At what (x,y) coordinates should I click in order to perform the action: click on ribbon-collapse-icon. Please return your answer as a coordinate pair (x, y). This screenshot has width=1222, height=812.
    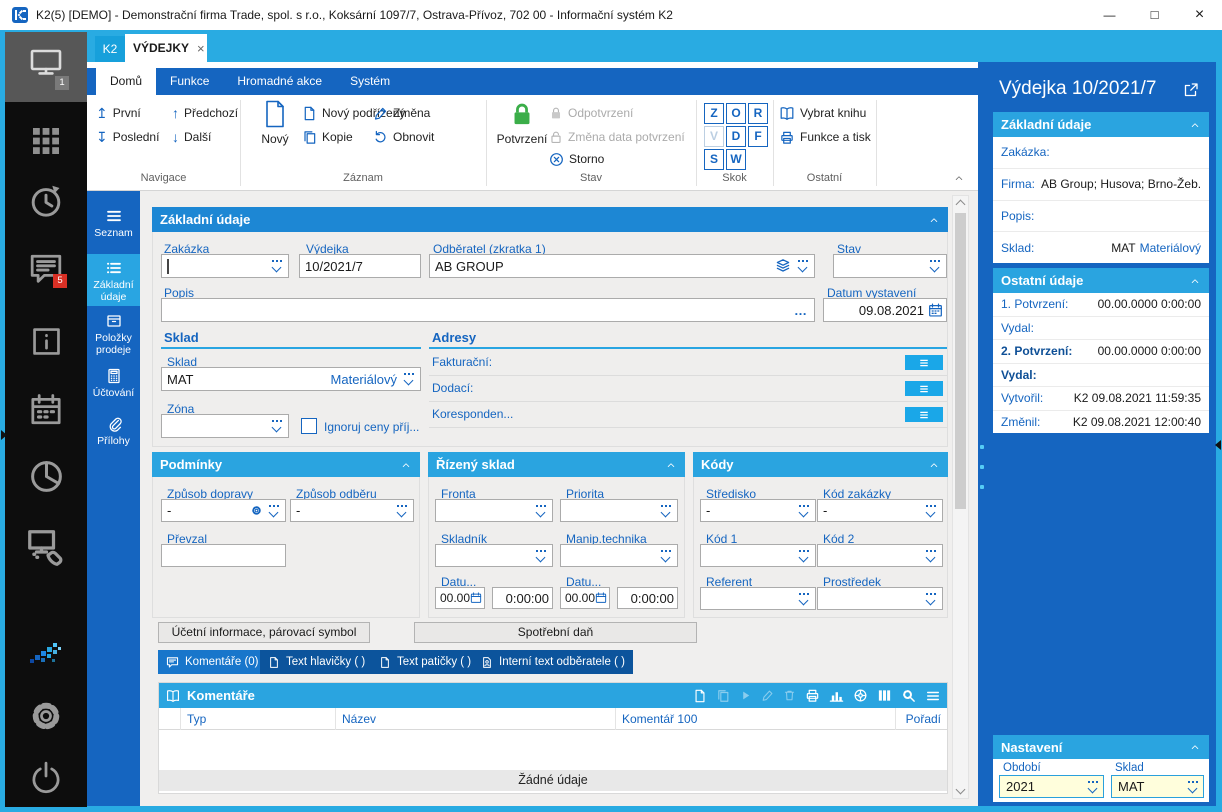
    Looking at the image, I should click on (959, 178).